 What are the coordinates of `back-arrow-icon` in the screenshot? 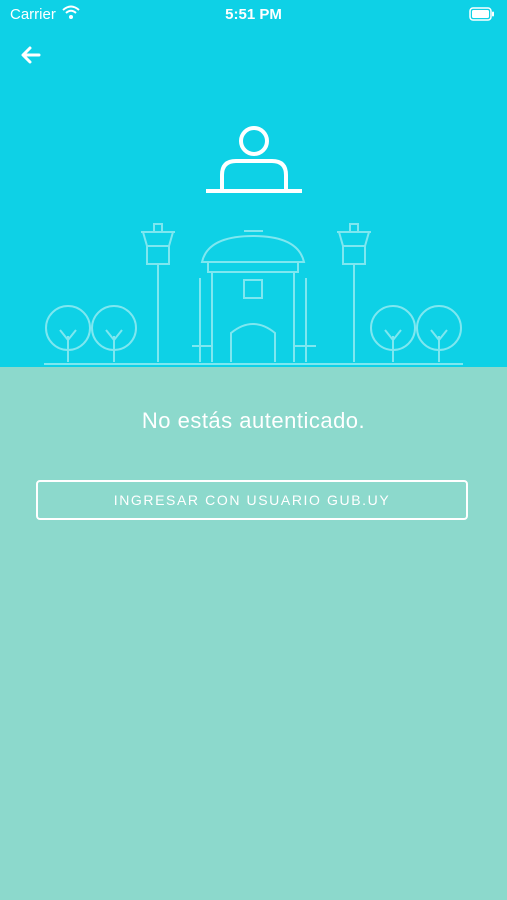 It's located at (31, 55).